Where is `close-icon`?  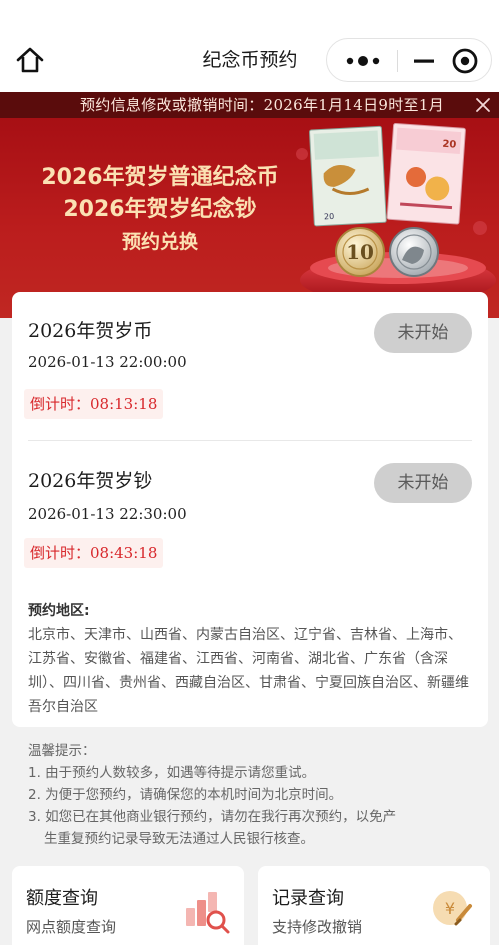 close-icon is located at coordinates (483, 105).